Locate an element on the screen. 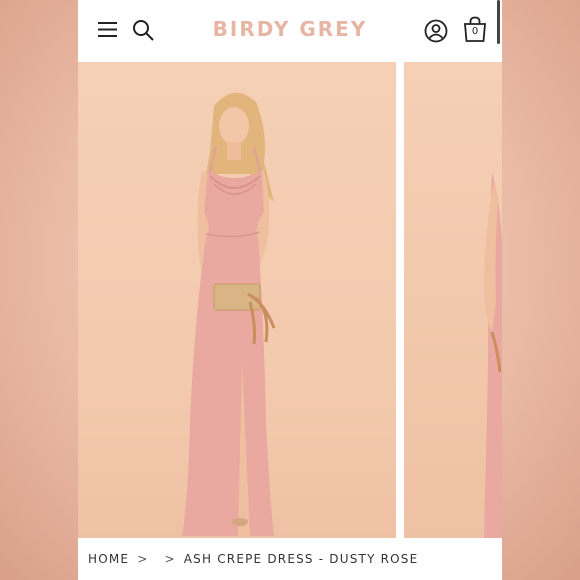 Image resolution: width=580 pixels, height=580 pixels. scroll-indicator is located at coordinates (498, 22).